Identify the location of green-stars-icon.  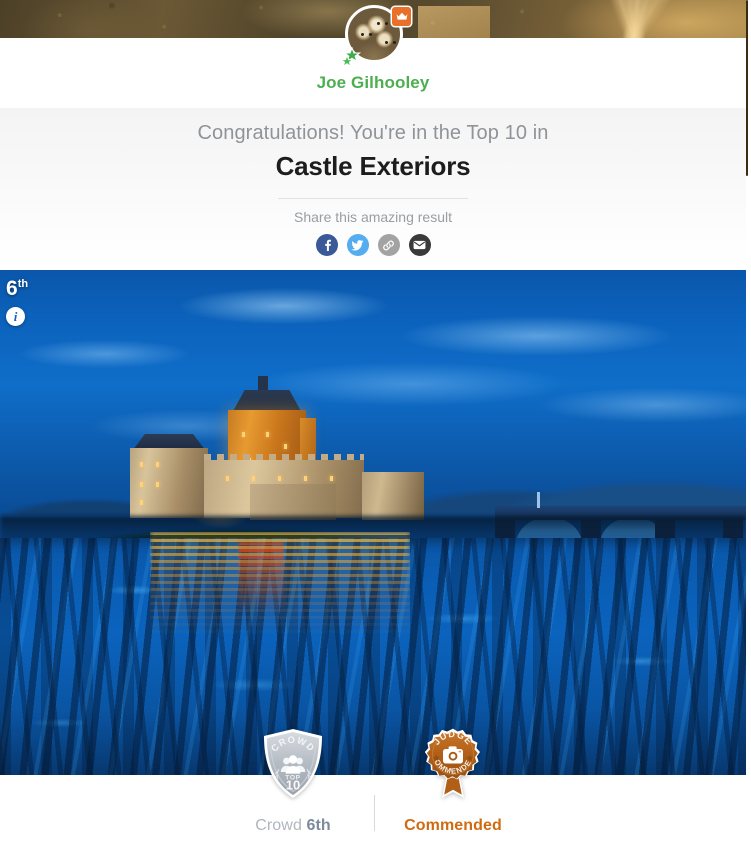
(356, 58).